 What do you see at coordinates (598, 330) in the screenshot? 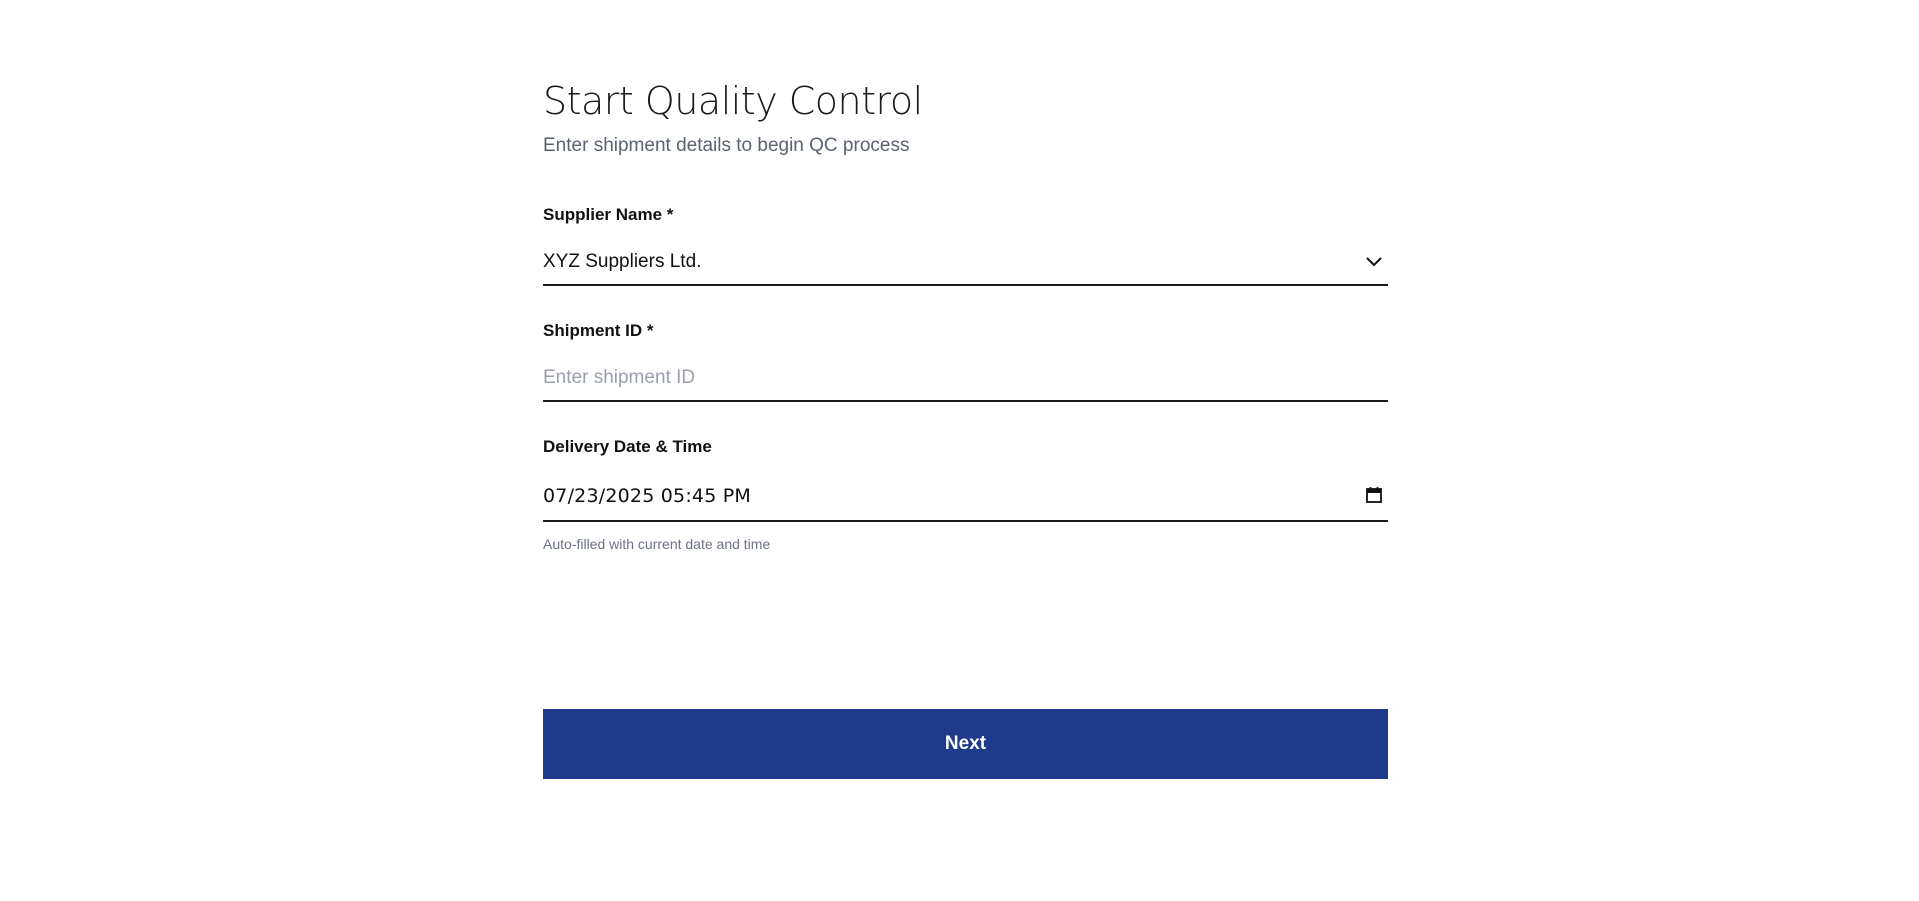
I see `shipment-id-label: Shipment ID *` at bounding box center [598, 330].